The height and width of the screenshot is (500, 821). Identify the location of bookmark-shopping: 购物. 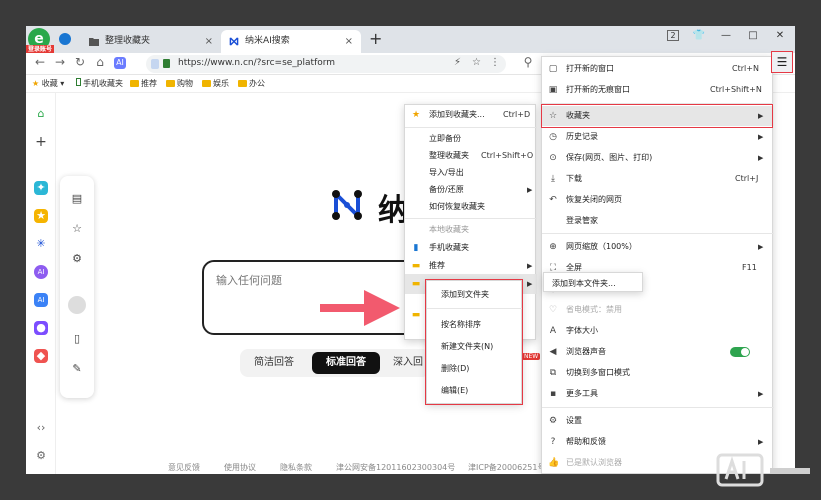
(179, 83).